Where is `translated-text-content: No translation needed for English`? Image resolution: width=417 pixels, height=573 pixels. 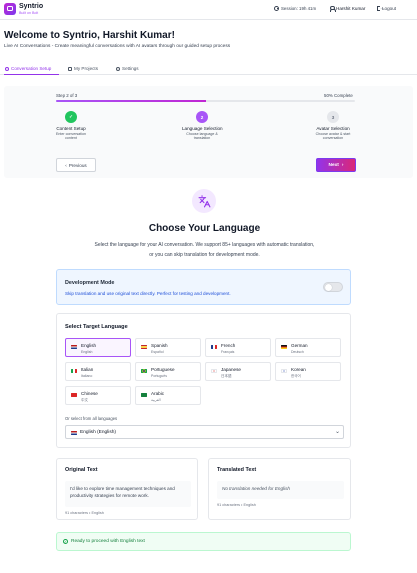
translated-text-content: No translation needed for English is located at coordinates (280, 490).